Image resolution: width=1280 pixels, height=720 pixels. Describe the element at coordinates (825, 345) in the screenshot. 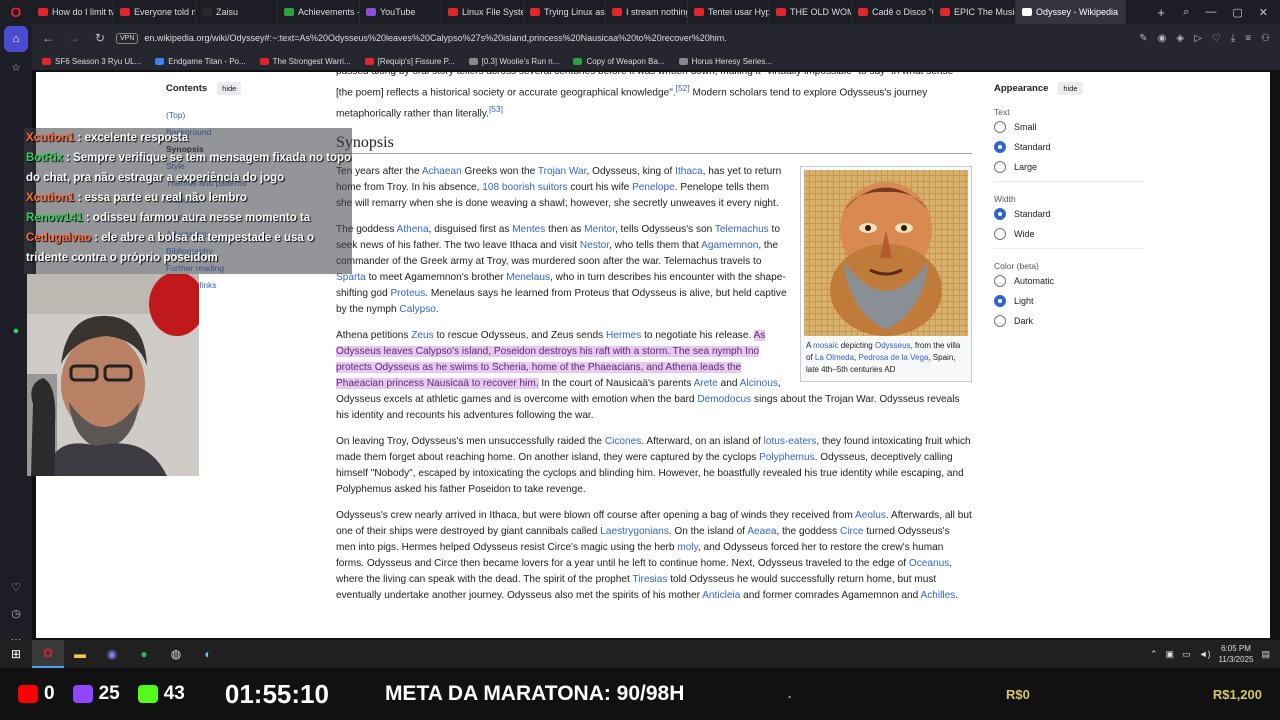

I see `link-mosaic: mosaic` at that location.